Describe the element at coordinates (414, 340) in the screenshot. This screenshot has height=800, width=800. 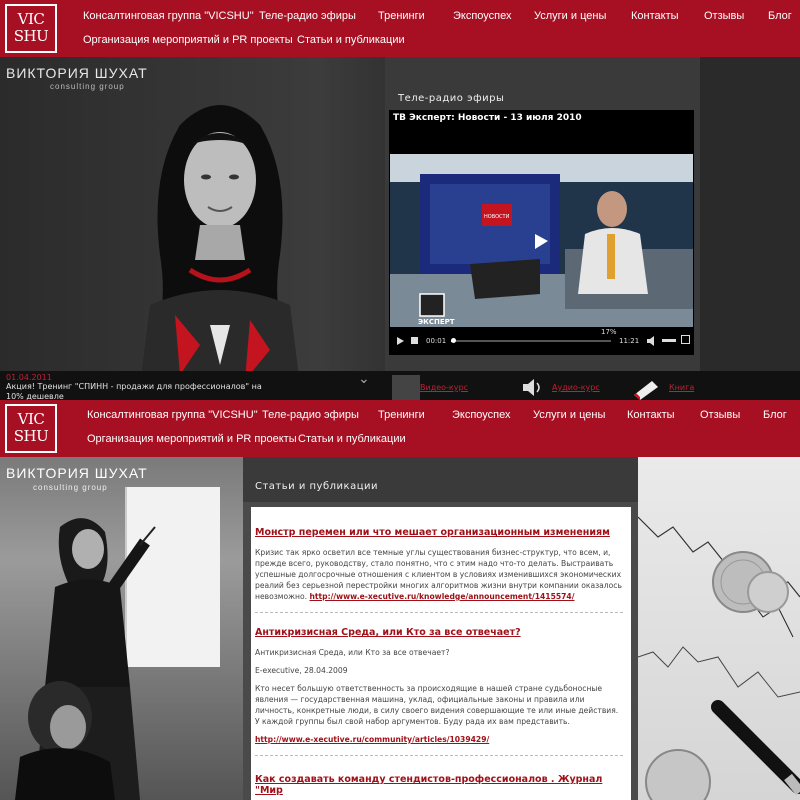
I see `stop-icon` at that location.